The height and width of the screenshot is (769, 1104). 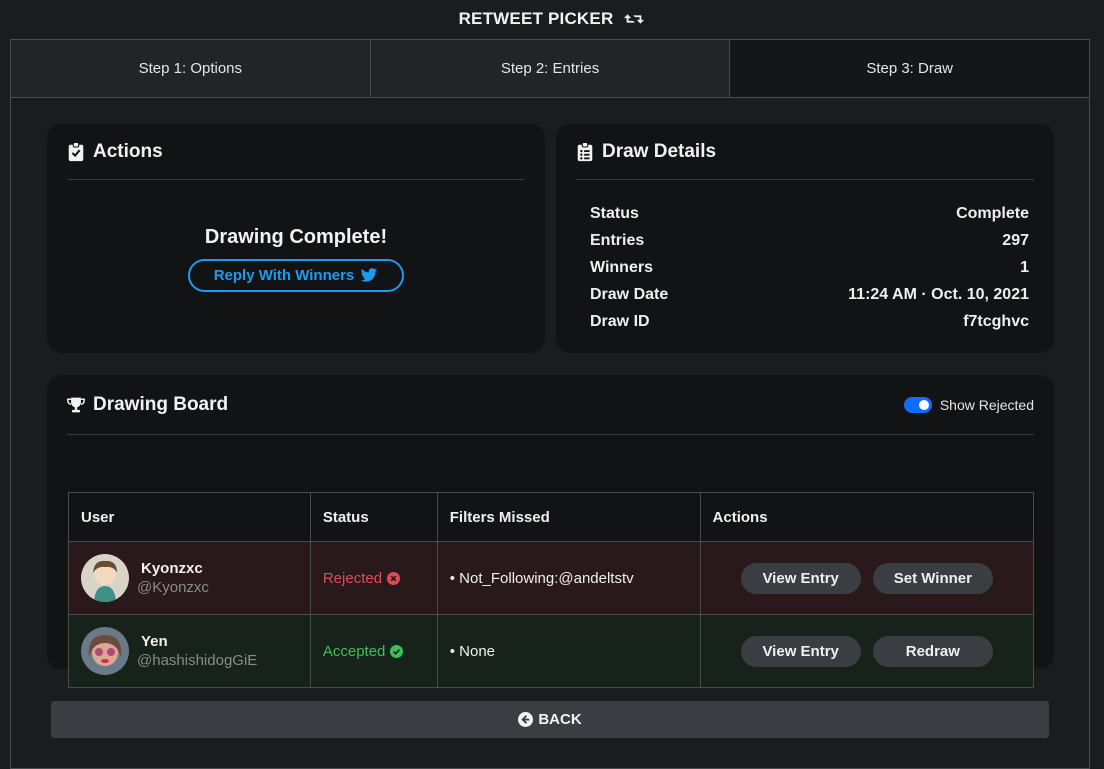 I want to click on detail-value: 1, so click(x=1024, y=267).